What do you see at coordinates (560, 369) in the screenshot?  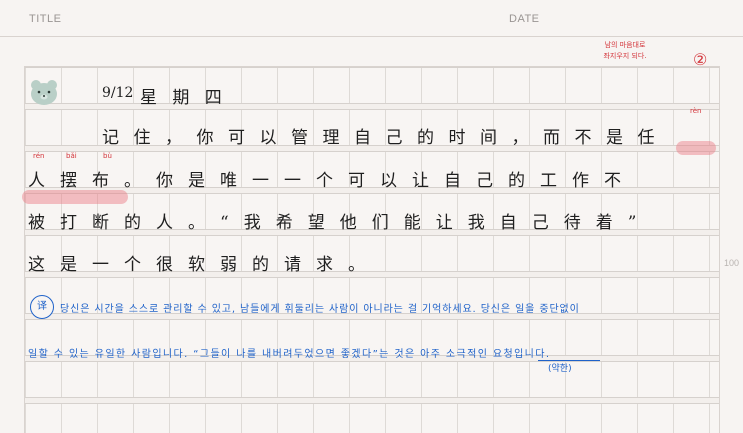 I see `translation-sub-note: (약한)` at bounding box center [560, 369].